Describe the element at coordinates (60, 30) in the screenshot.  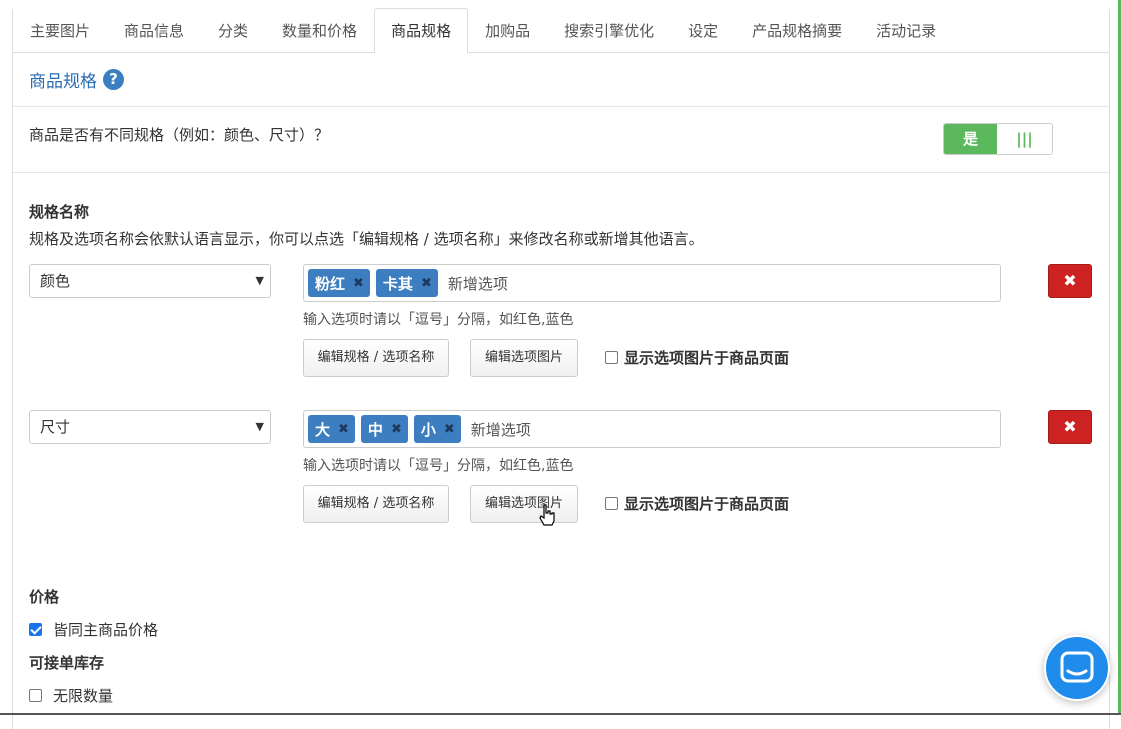
I see `tab-main-images: 主要图片` at that location.